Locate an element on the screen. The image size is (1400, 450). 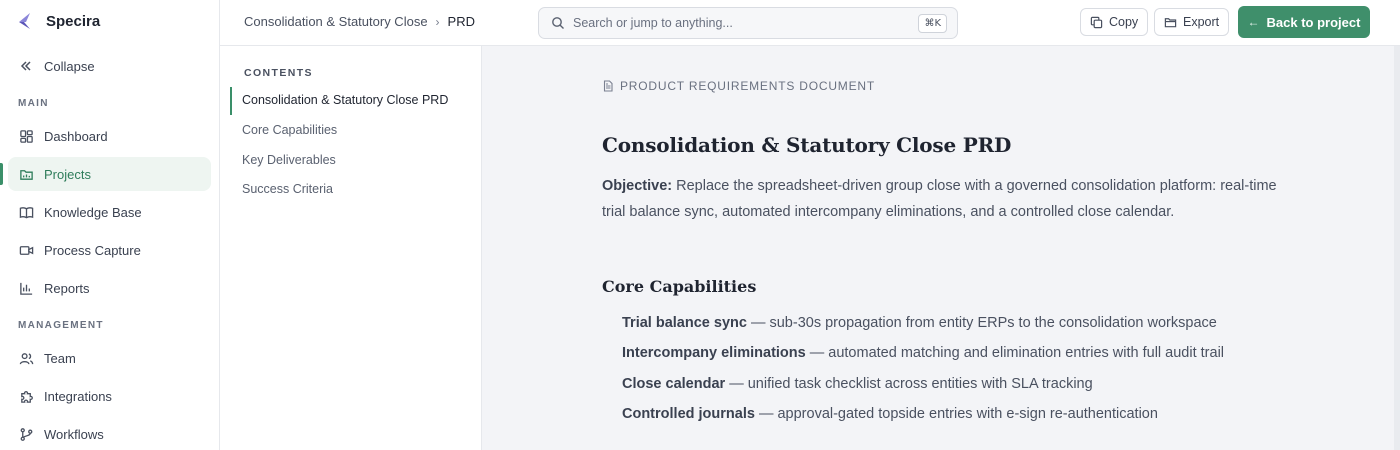
sidebar-item-team: Team is located at coordinates (109, 358).